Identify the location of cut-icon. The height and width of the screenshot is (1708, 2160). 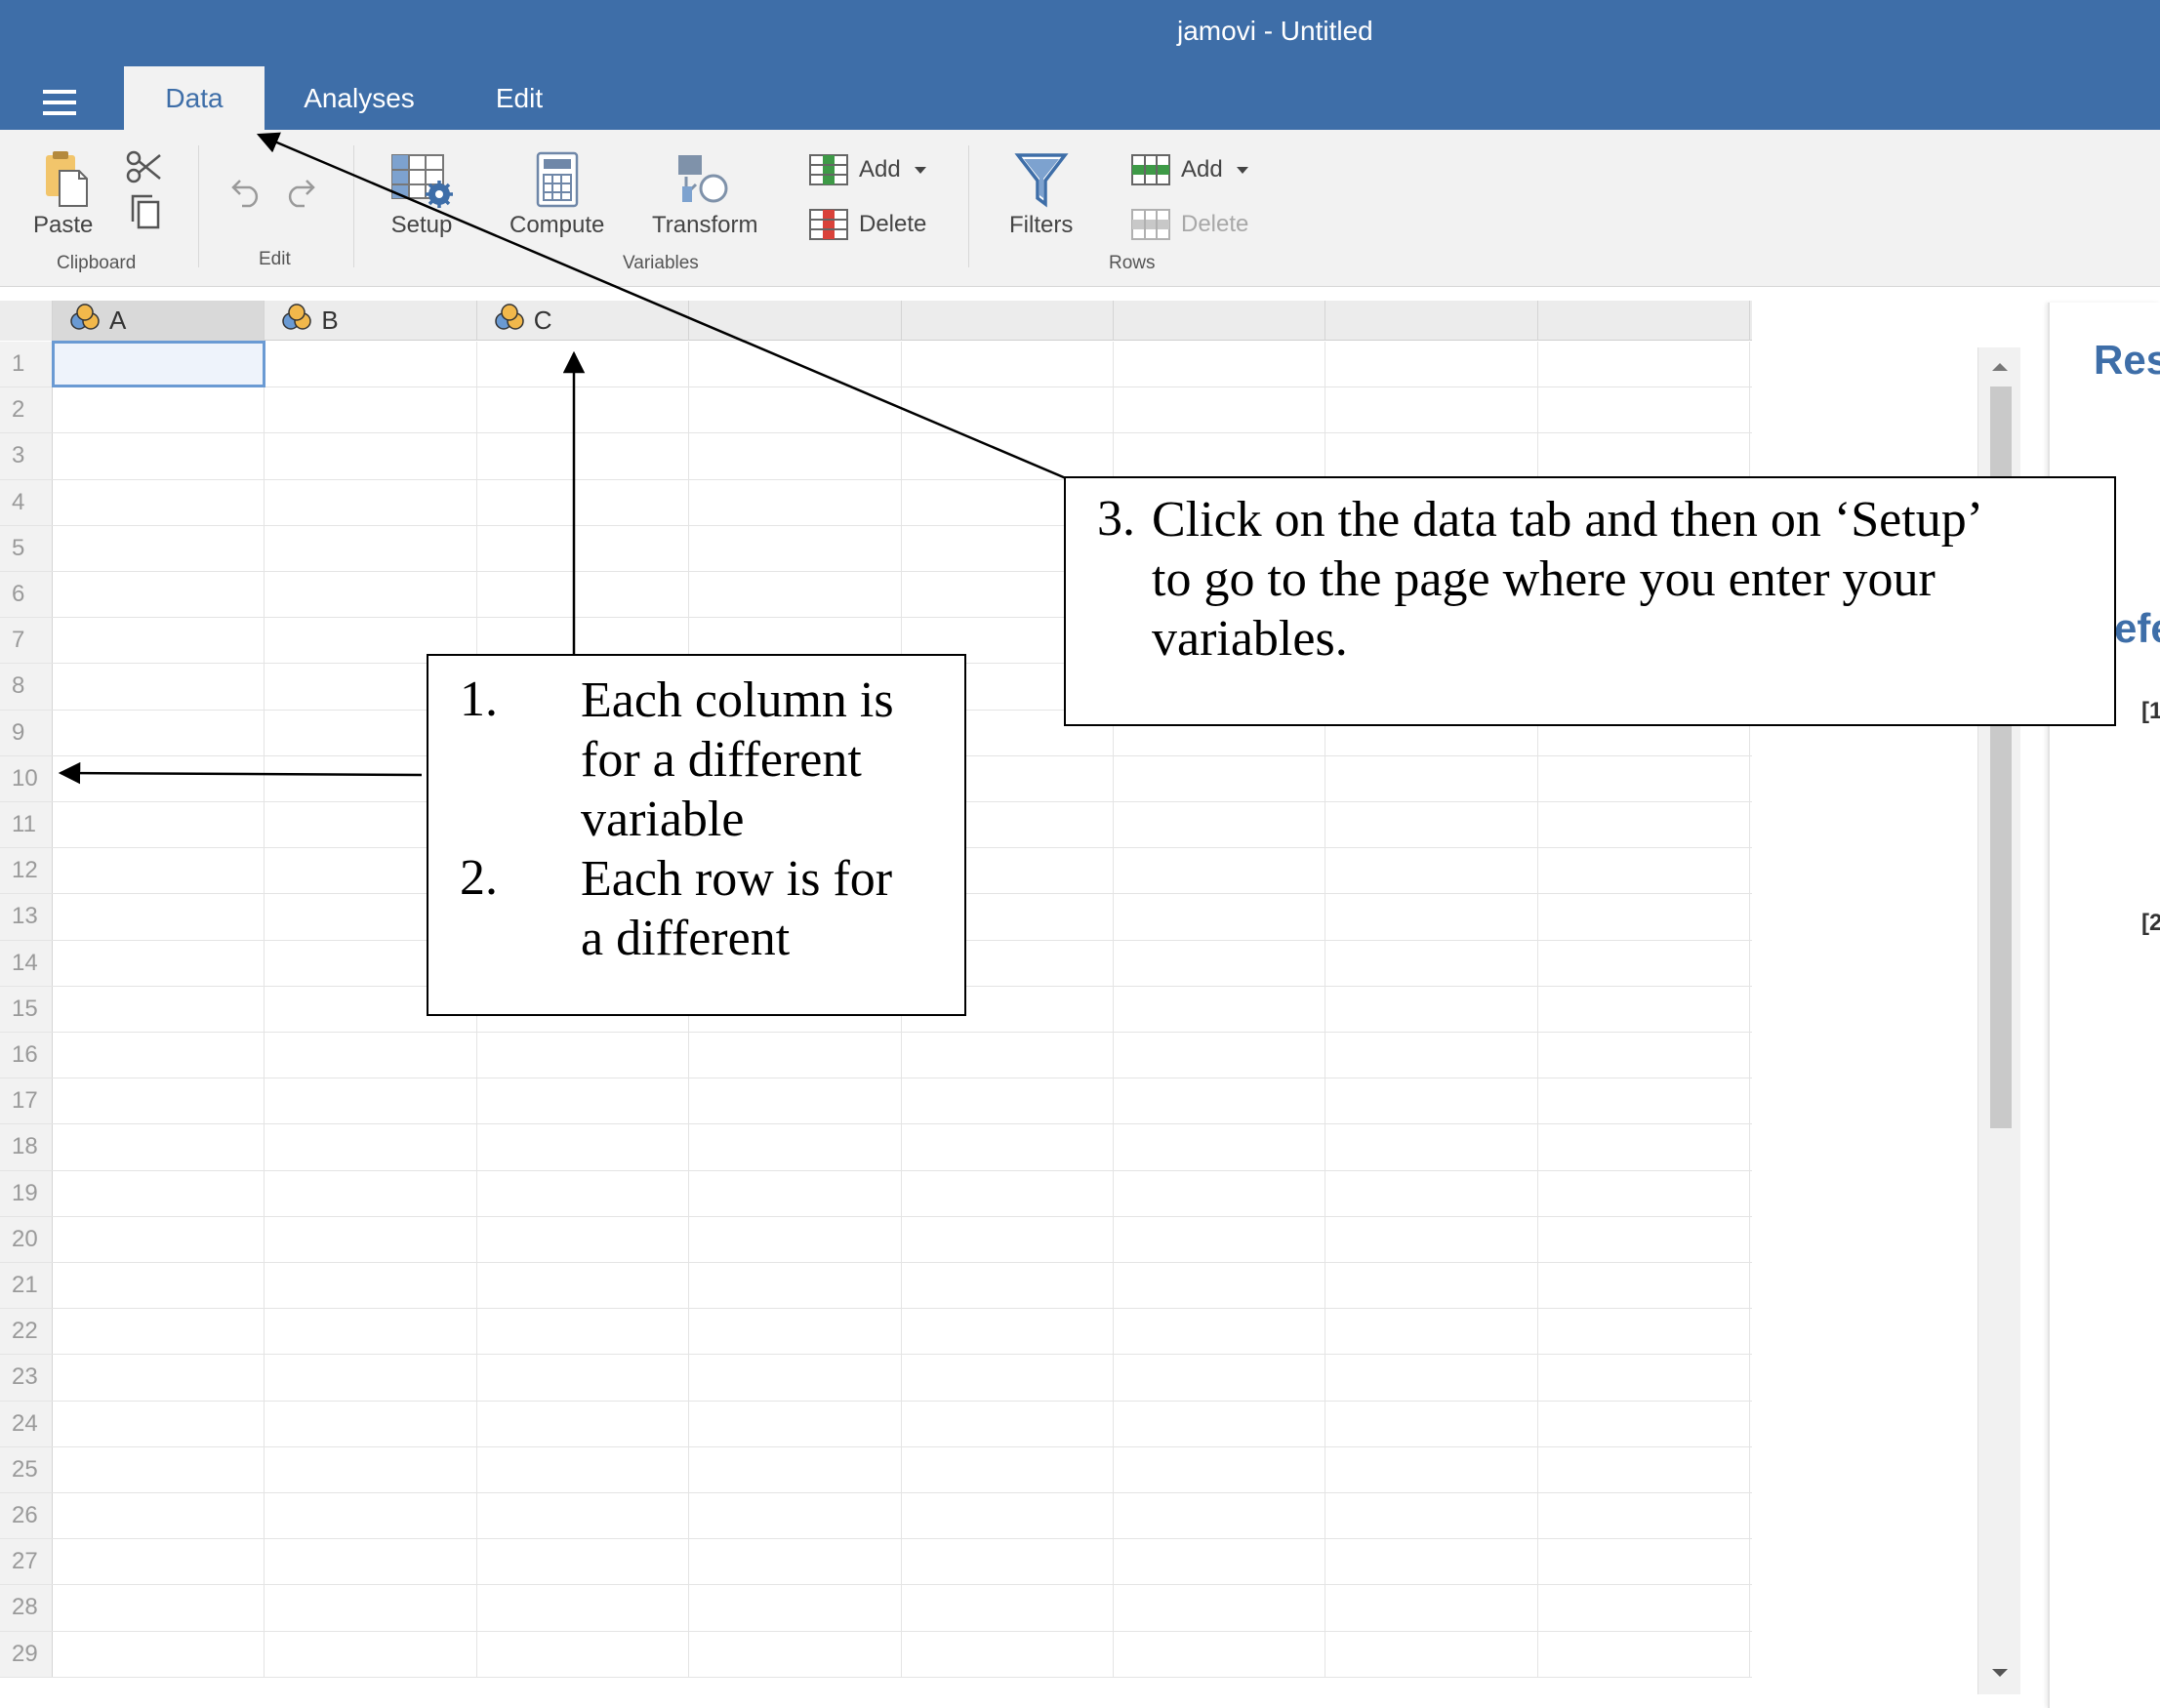
(144, 166).